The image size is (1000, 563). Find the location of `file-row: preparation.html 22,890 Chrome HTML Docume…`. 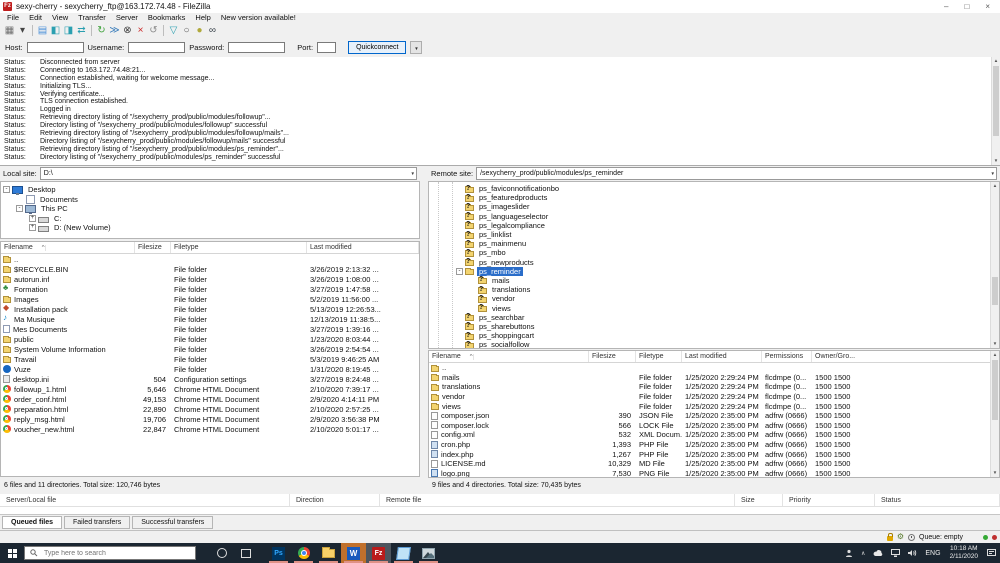

file-row: preparation.html 22,890 Chrome HTML Docume… is located at coordinates (210, 409).